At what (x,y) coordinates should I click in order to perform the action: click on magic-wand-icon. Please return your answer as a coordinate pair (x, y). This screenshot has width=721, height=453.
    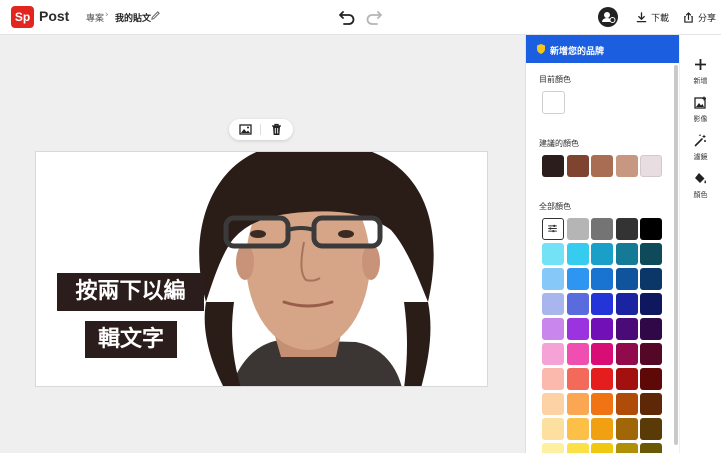
    Looking at the image, I should click on (700, 140).